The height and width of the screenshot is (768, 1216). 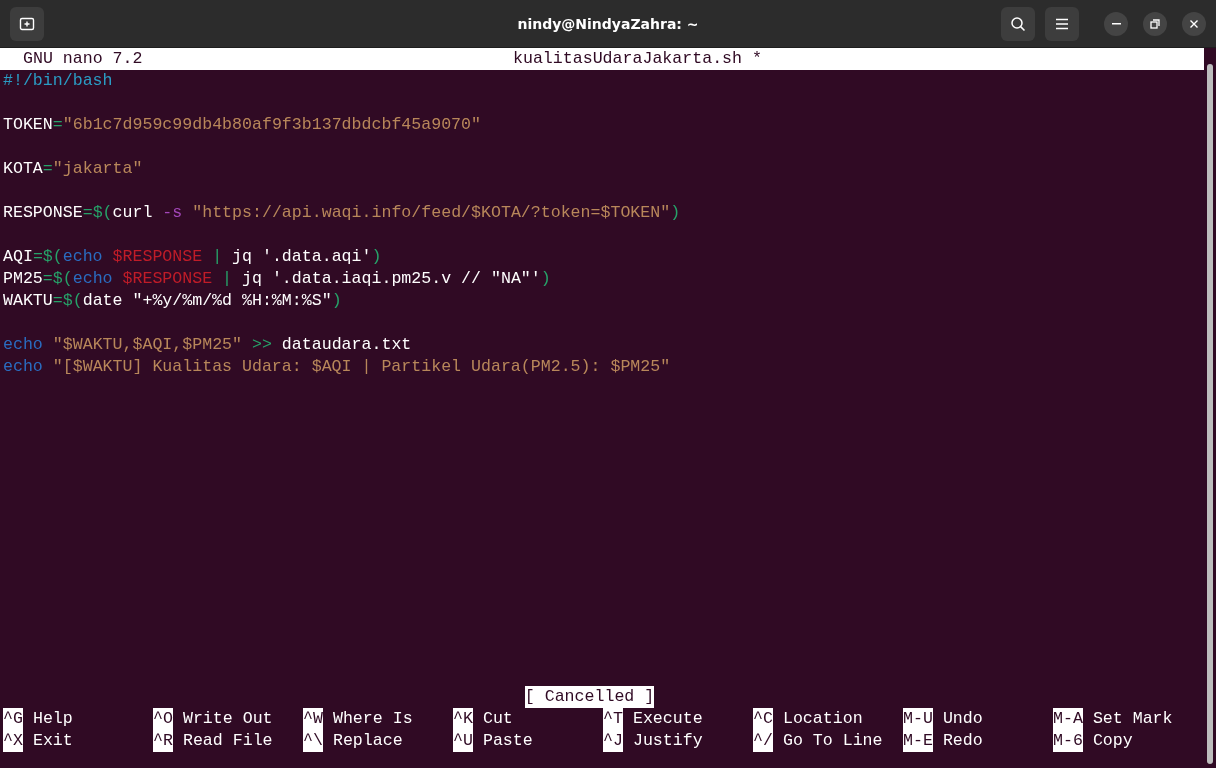 What do you see at coordinates (763, 719) in the screenshot?
I see `shortcut-key: ^C` at bounding box center [763, 719].